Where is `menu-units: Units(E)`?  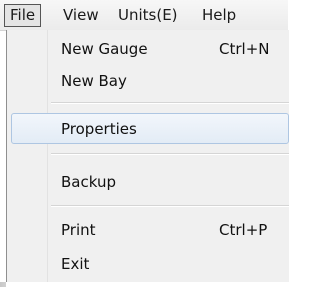
menu-units: Units(E) is located at coordinates (148, 15).